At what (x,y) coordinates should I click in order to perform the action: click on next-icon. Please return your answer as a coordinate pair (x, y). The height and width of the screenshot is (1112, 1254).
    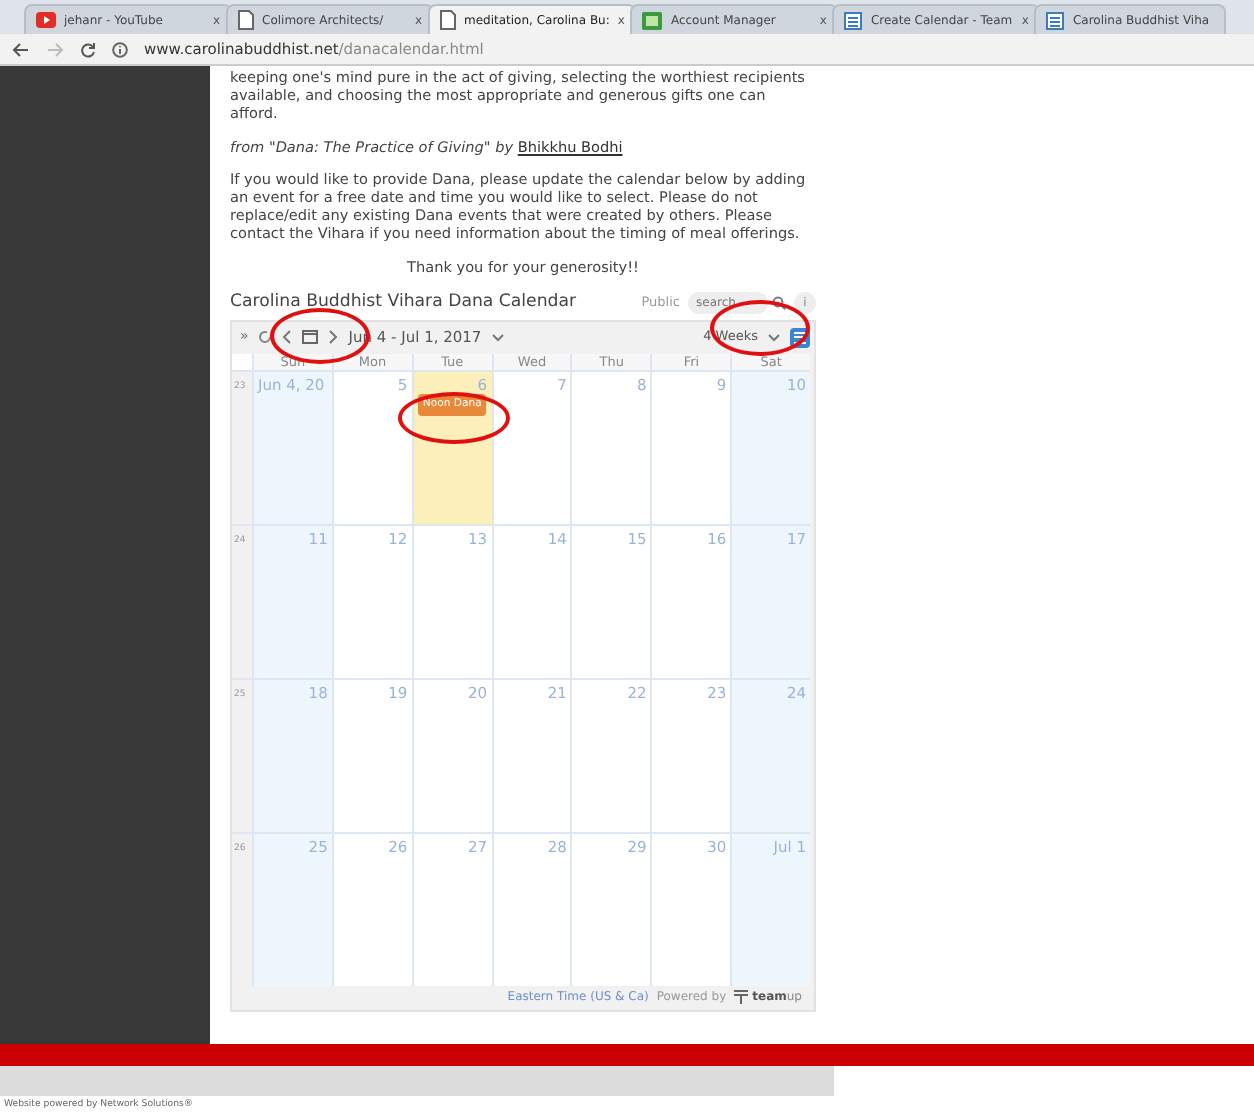
    Looking at the image, I should click on (333, 337).